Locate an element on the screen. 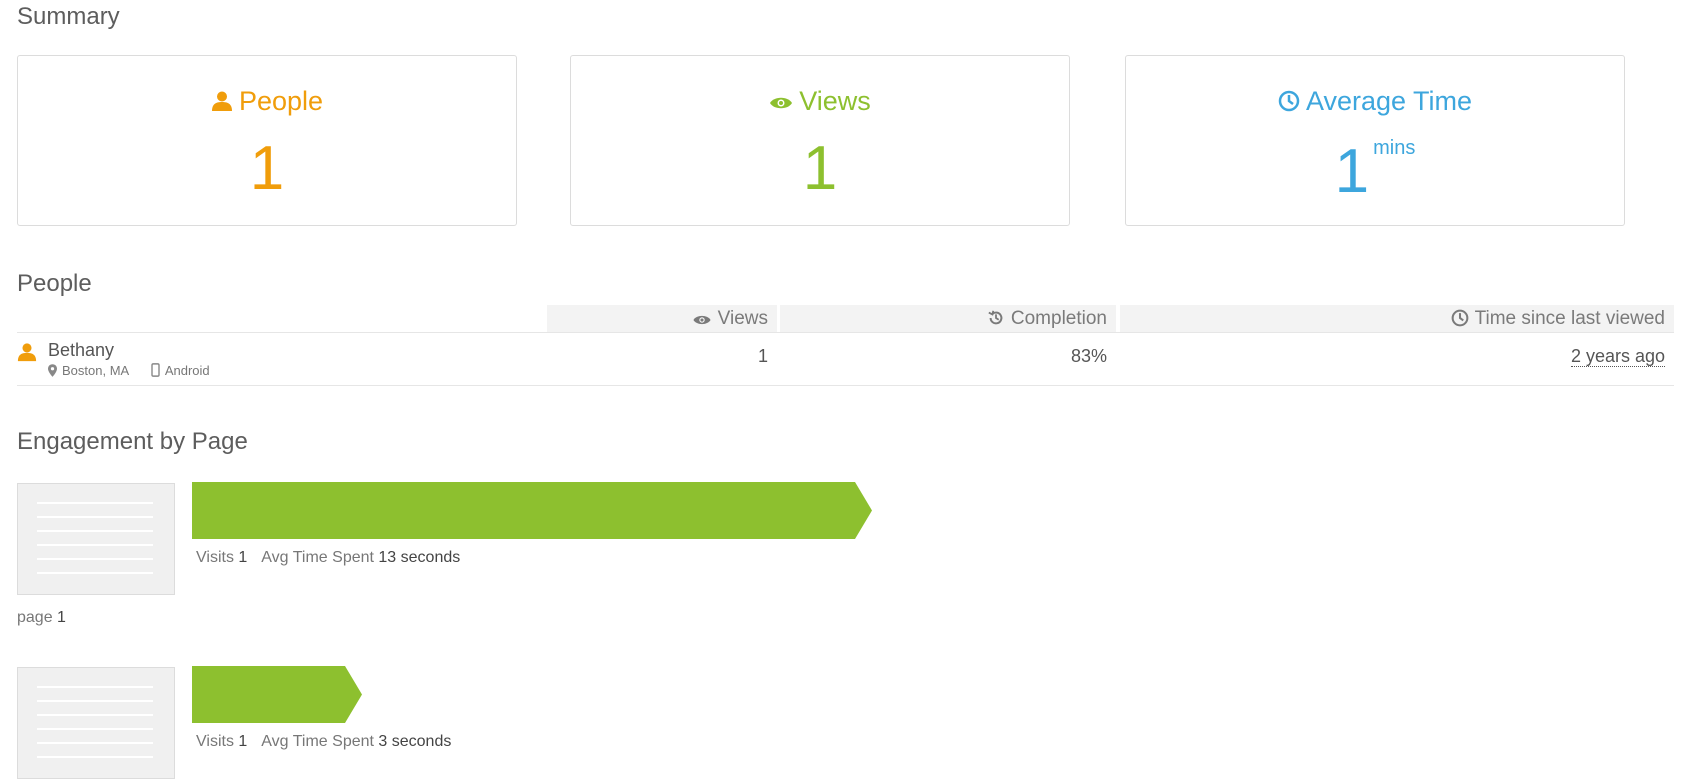  completion-column-header: Completion is located at coordinates (948, 318).